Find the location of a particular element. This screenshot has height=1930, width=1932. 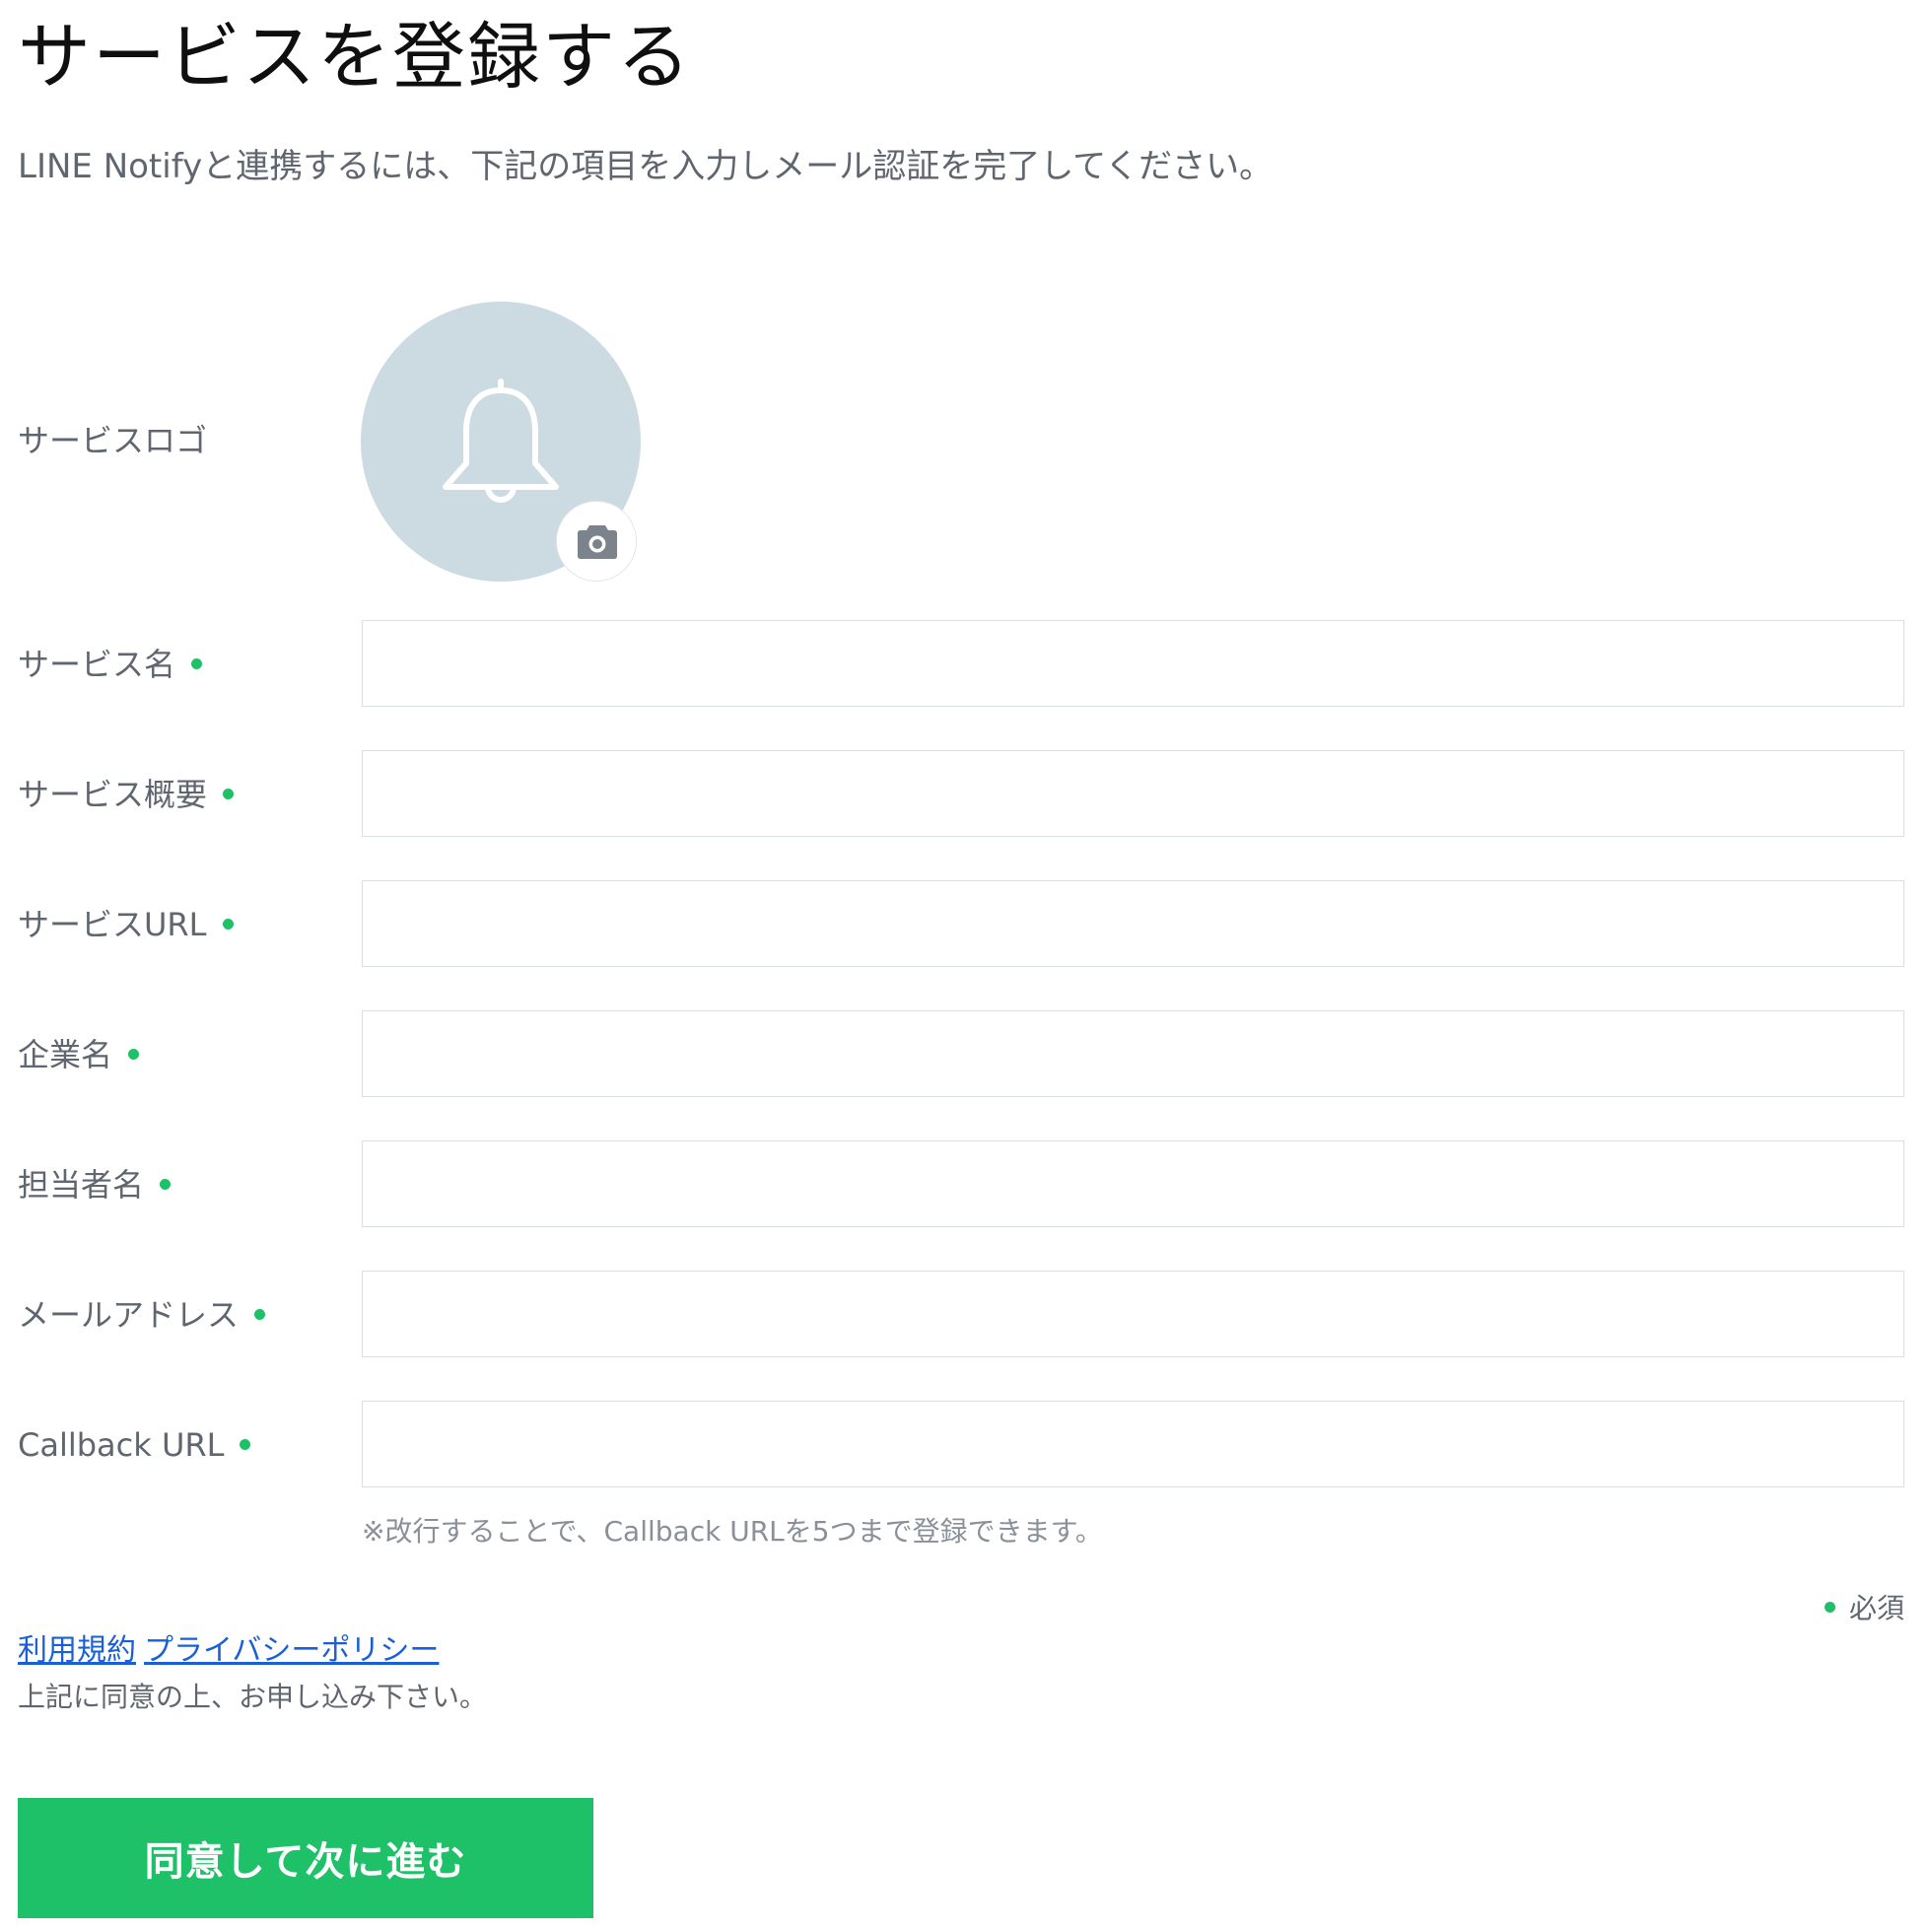

upload-logo-button is located at coordinates (596, 541).